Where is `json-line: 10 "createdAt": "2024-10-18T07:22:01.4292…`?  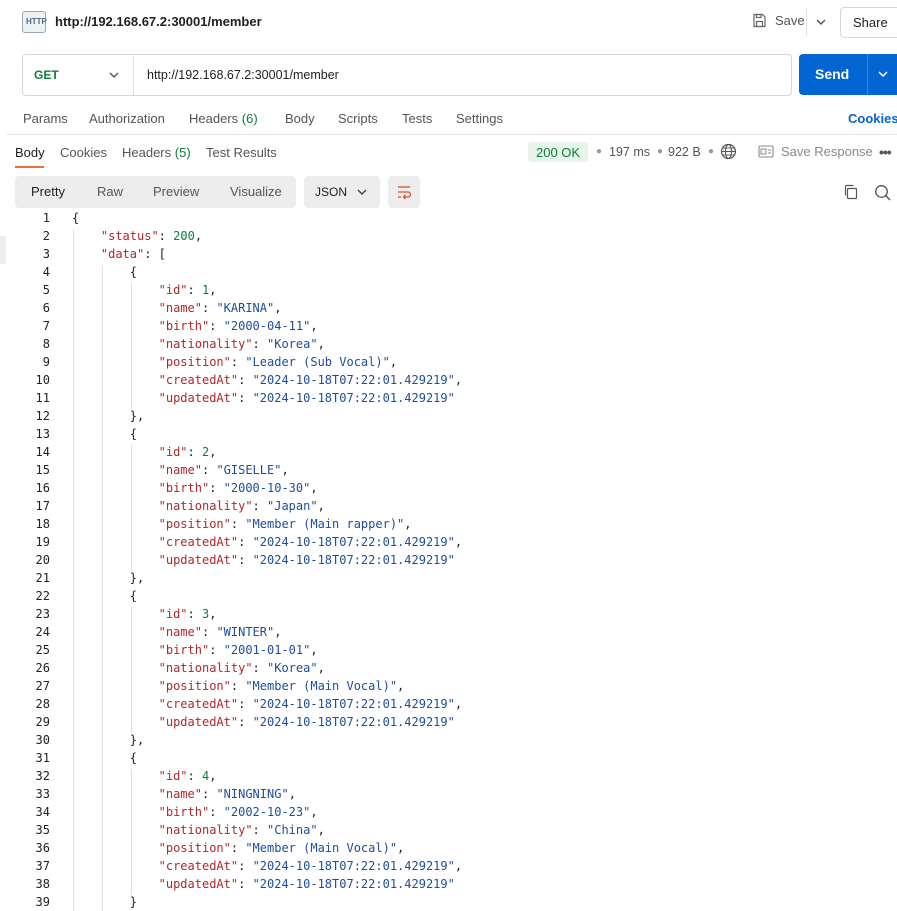 json-line: 10 "createdAt": "2024-10-18T07:22:01.4292… is located at coordinates (448, 382).